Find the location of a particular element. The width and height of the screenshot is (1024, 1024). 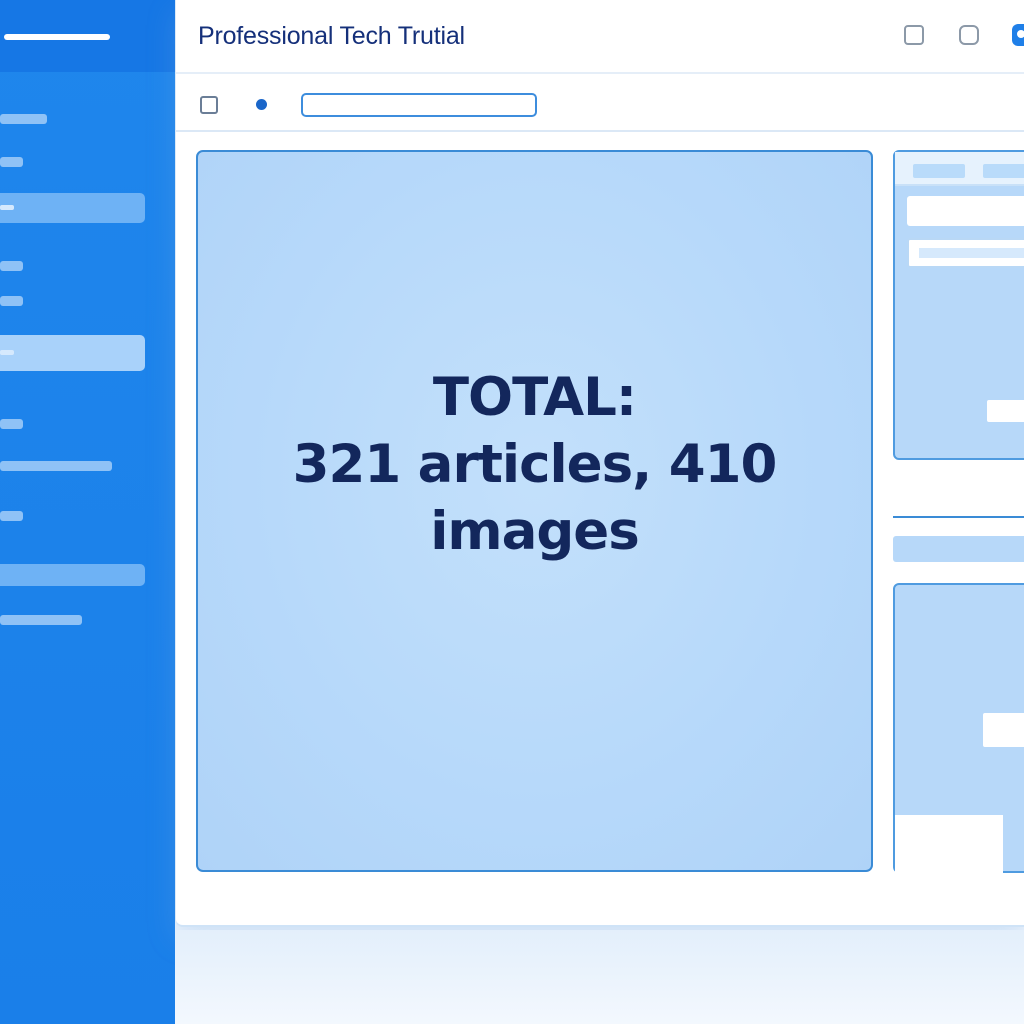

toolbar is located at coordinates (600, 103).